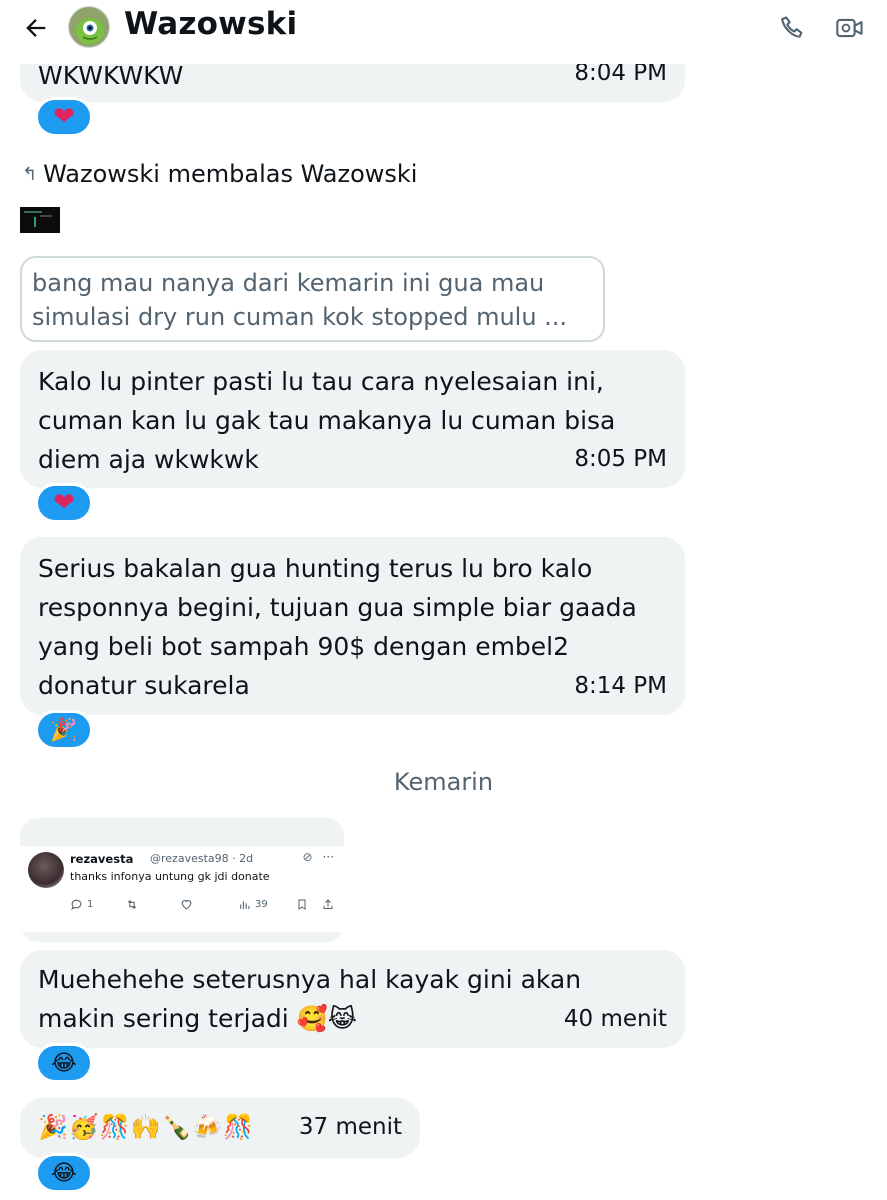 The width and height of the screenshot is (887, 1200). I want to click on avatar-image, so click(89, 27).